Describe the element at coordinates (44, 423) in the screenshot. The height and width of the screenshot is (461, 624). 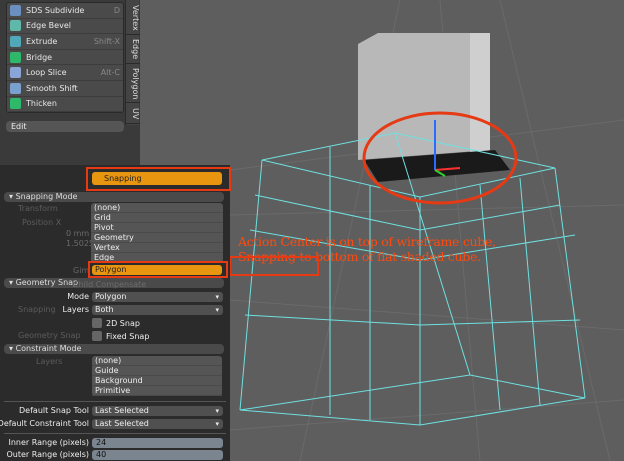
I see `default-constraint-tool-label: Default Constraint Tool` at that location.